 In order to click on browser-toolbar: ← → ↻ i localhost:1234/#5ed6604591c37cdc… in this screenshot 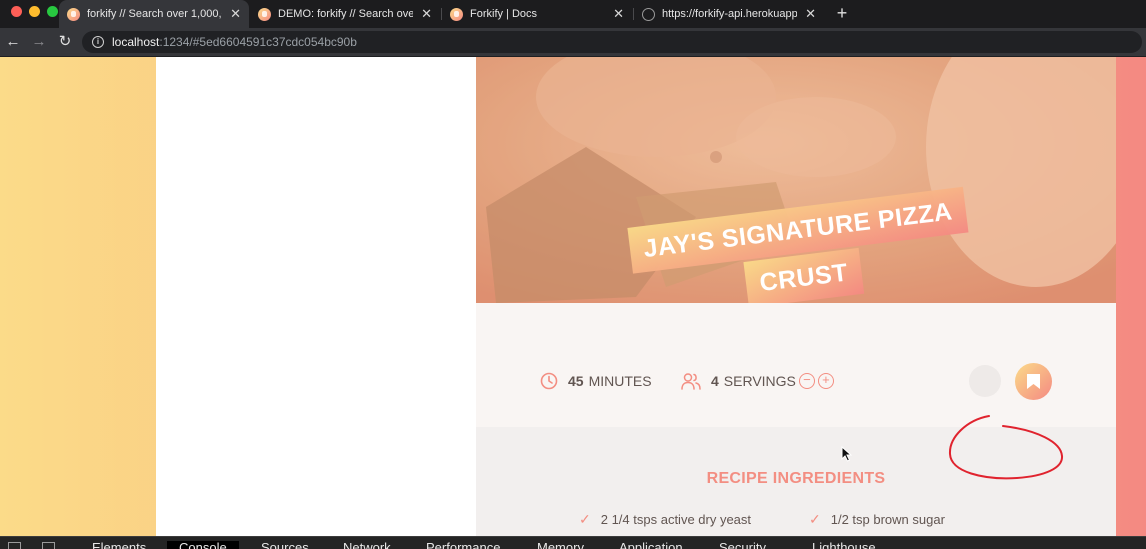, I will do `click(573, 42)`.